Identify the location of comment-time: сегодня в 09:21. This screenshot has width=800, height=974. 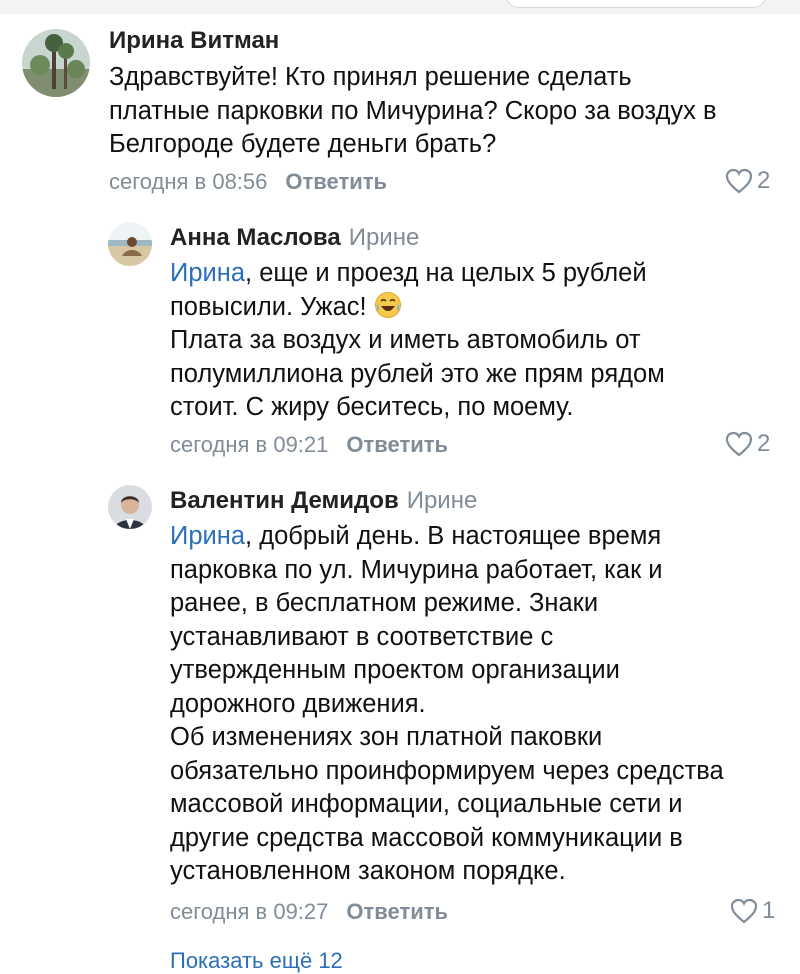
(249, 444).